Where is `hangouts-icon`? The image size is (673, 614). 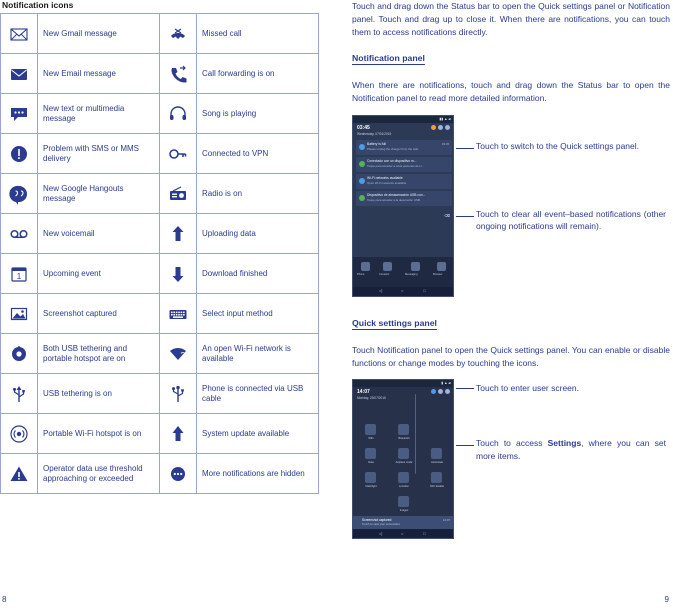 hangouts-icon is located at coordinates (19, 193).